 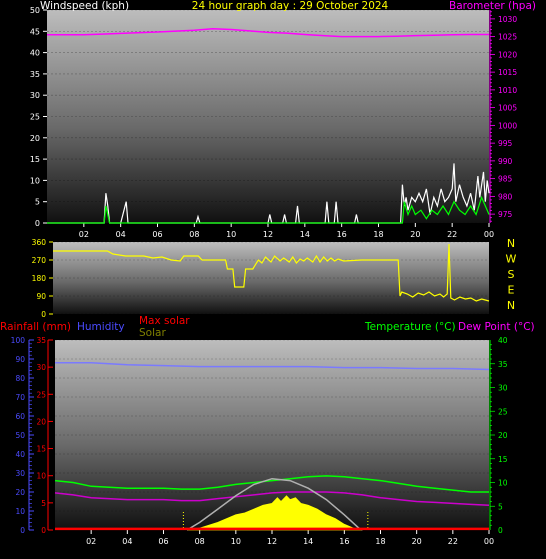 I want to click on graph-title: 24 hour graph day : 29 October 2024, so click(x=290, y=6).